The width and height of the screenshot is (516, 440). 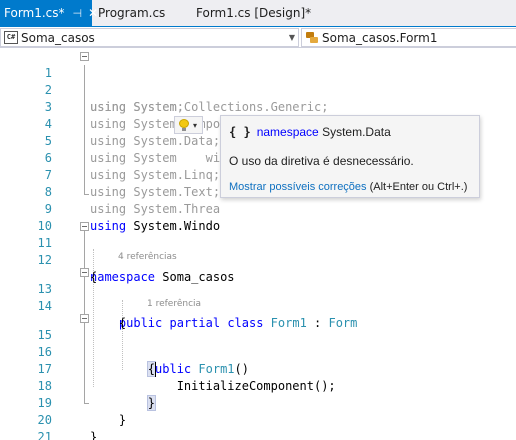 What do you see at coordinates (94, 435) in the screenshot?
I see `close-brace: }` at bounding box center [94, 435].